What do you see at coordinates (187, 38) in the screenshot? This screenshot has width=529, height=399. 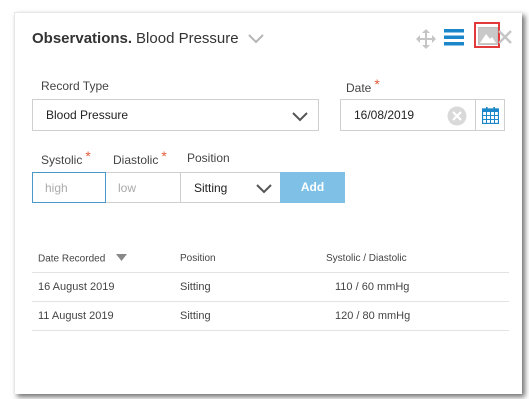 I see `panel-title-text: Blood Pressure` at bounding box center [187, 38].